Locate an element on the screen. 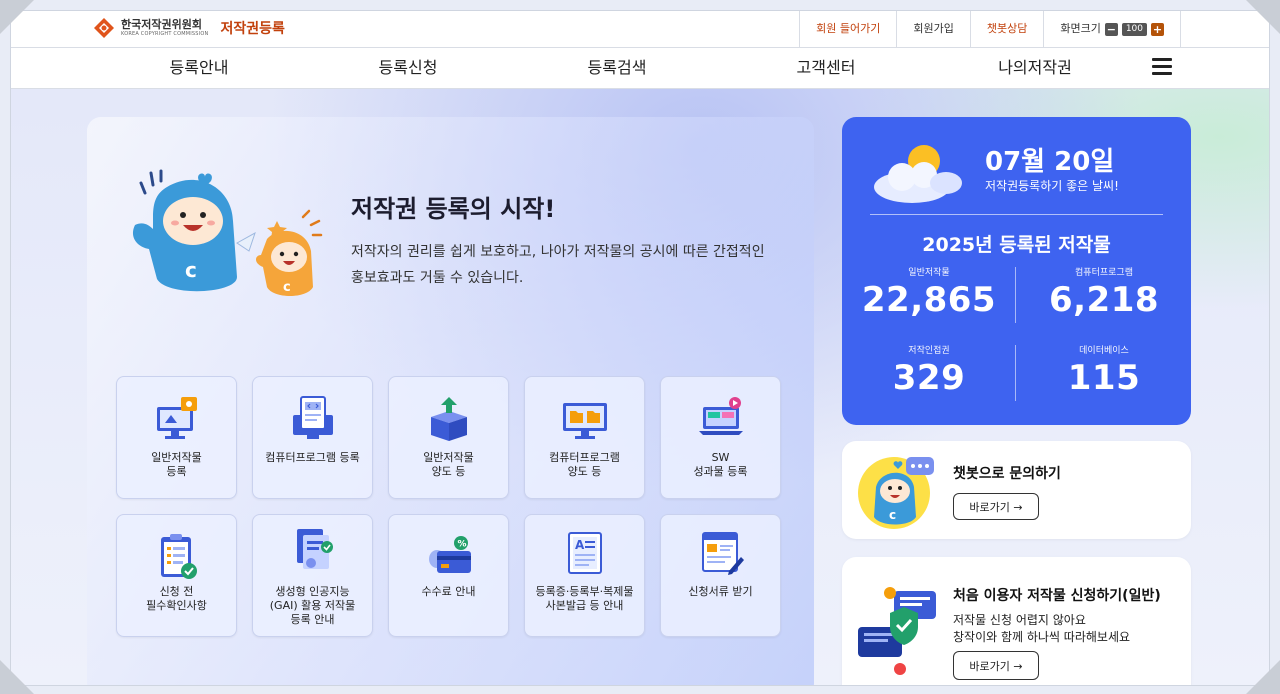 The height and width of the screenshot is (694, 1280). first-user-title: 처음 이용자 저작물 신청하기(일반) is located at coordinates (1057, 596).